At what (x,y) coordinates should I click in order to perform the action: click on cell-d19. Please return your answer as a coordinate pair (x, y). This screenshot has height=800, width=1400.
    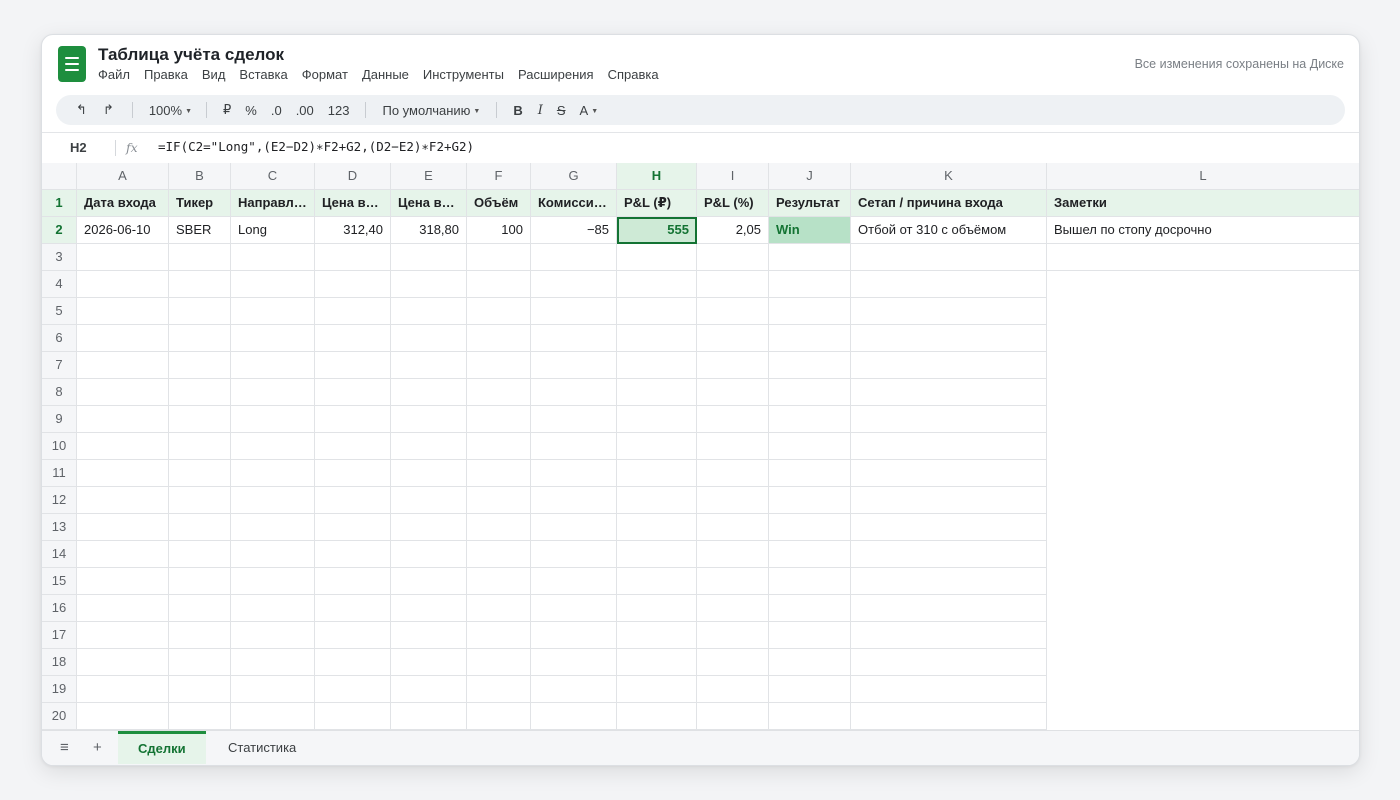
    Looking at the image, I should click on (353, 689).